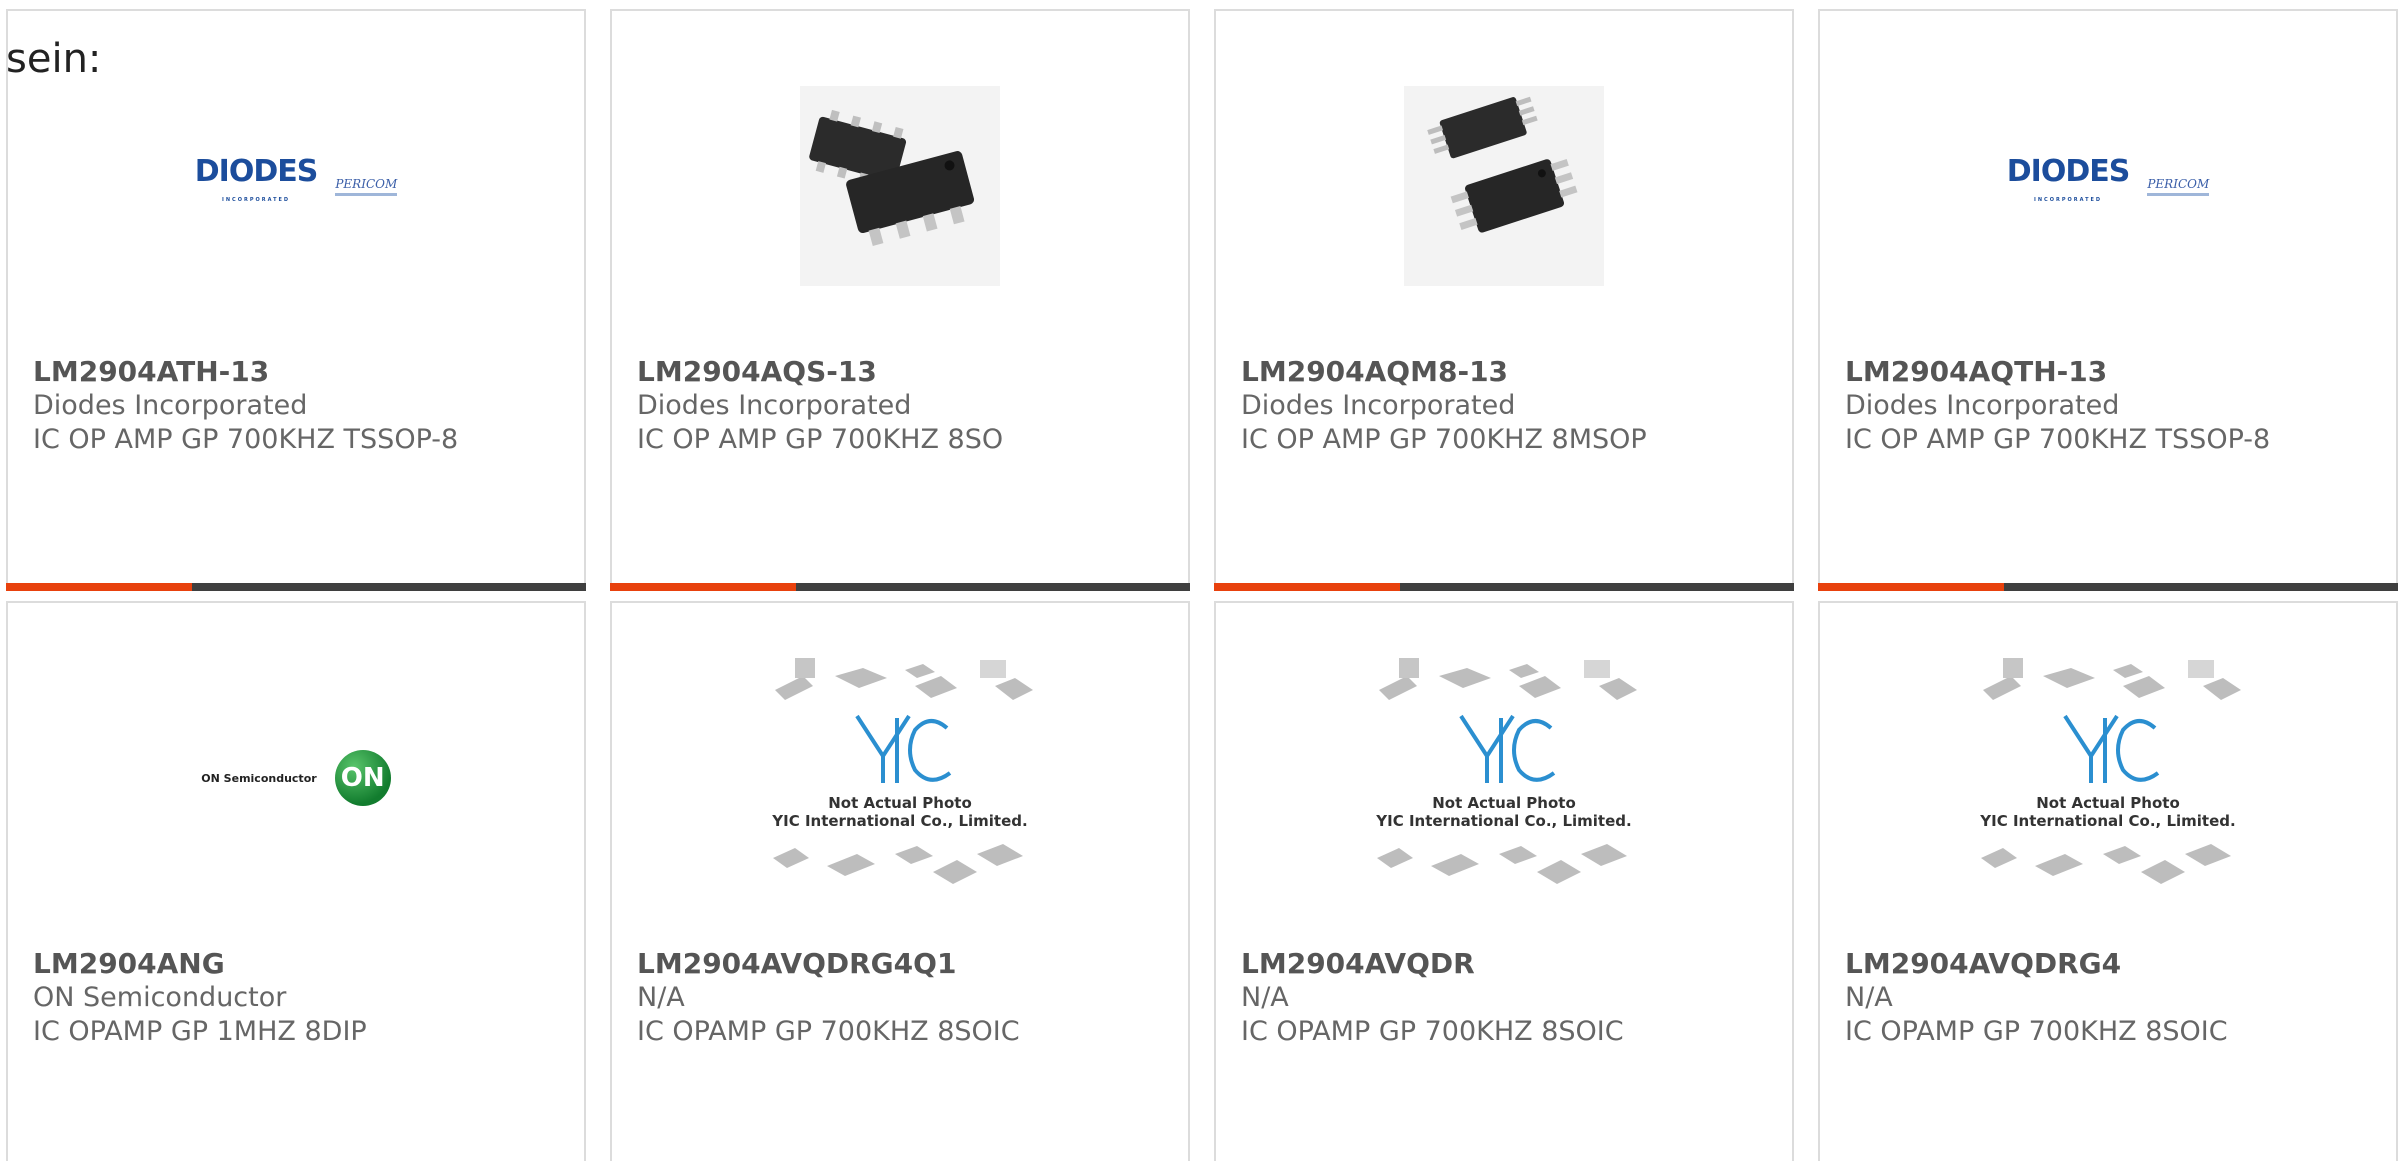 The image size is (2400, 1161). I want to click on intro-text: sein:, so click(54, 59).